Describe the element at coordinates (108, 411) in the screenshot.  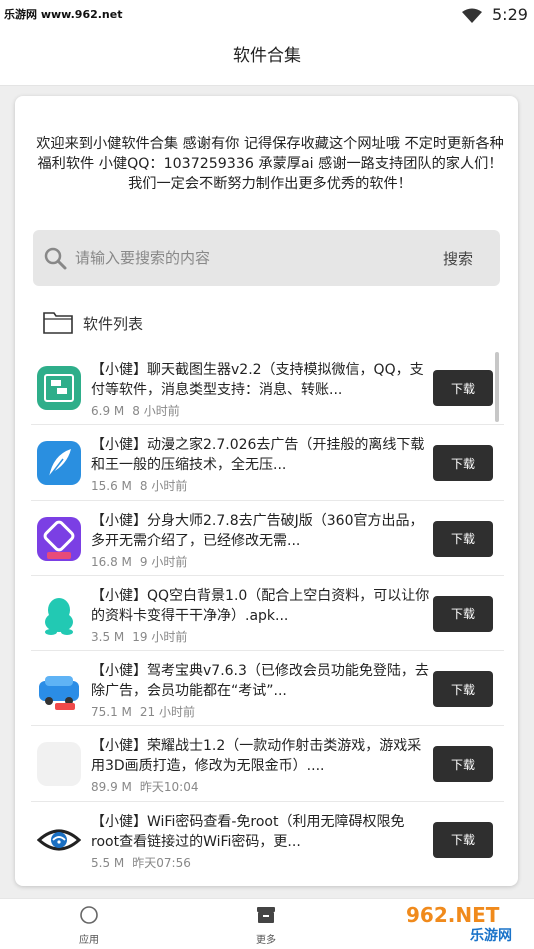
I see `app-size: 6.9 M` at that location.